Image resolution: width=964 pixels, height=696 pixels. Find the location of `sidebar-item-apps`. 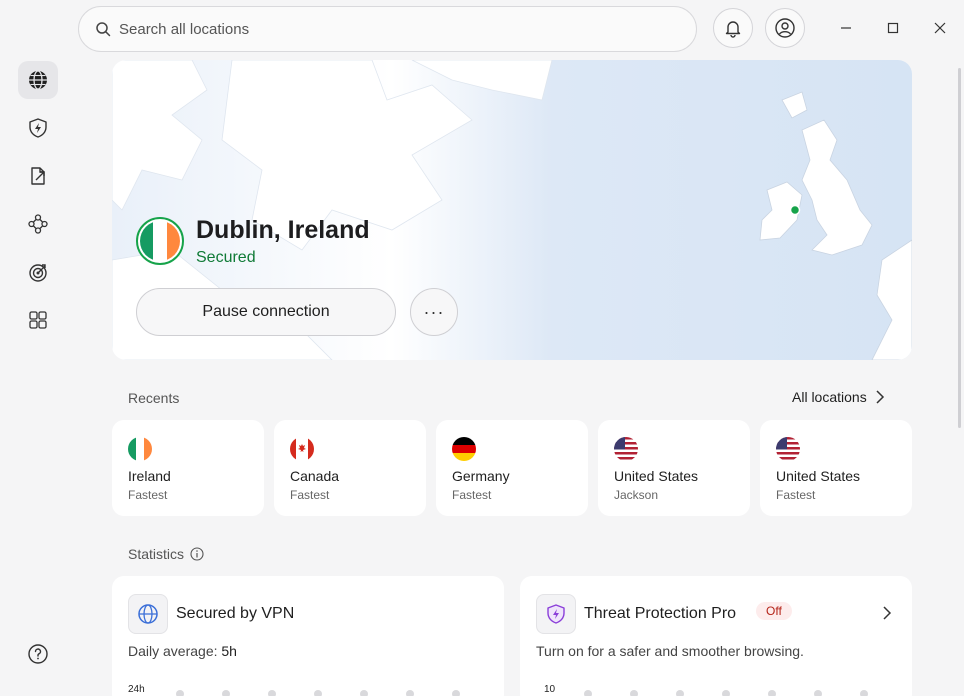

sidebar-item-apps is located at coordinates (38, 320).